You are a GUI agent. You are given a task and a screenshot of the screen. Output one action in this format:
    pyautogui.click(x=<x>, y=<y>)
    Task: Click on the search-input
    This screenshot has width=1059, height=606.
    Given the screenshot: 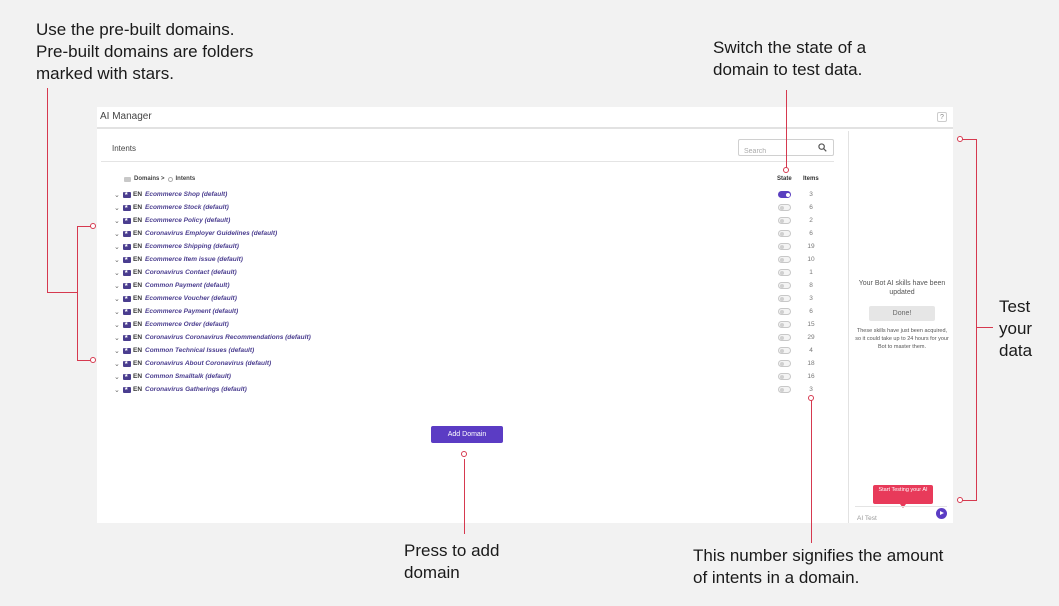 What is the action you would take?
    pyautogui.click(x=774, y=151)
    